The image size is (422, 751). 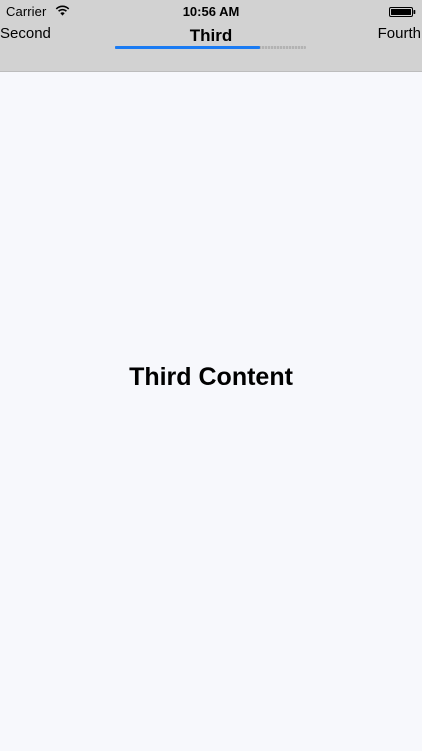 I want to click on top-bar: Carrier 10:56 AM Second Third Fourth, so click(x=211, y=36).